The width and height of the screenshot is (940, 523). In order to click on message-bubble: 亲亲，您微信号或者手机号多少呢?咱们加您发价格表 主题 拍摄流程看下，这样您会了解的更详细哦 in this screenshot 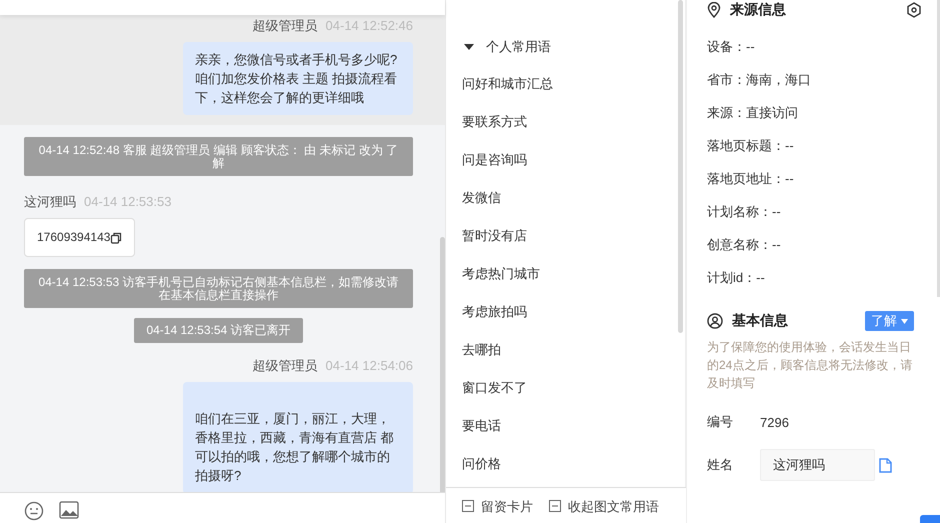, I will do `click(298, 78)`.